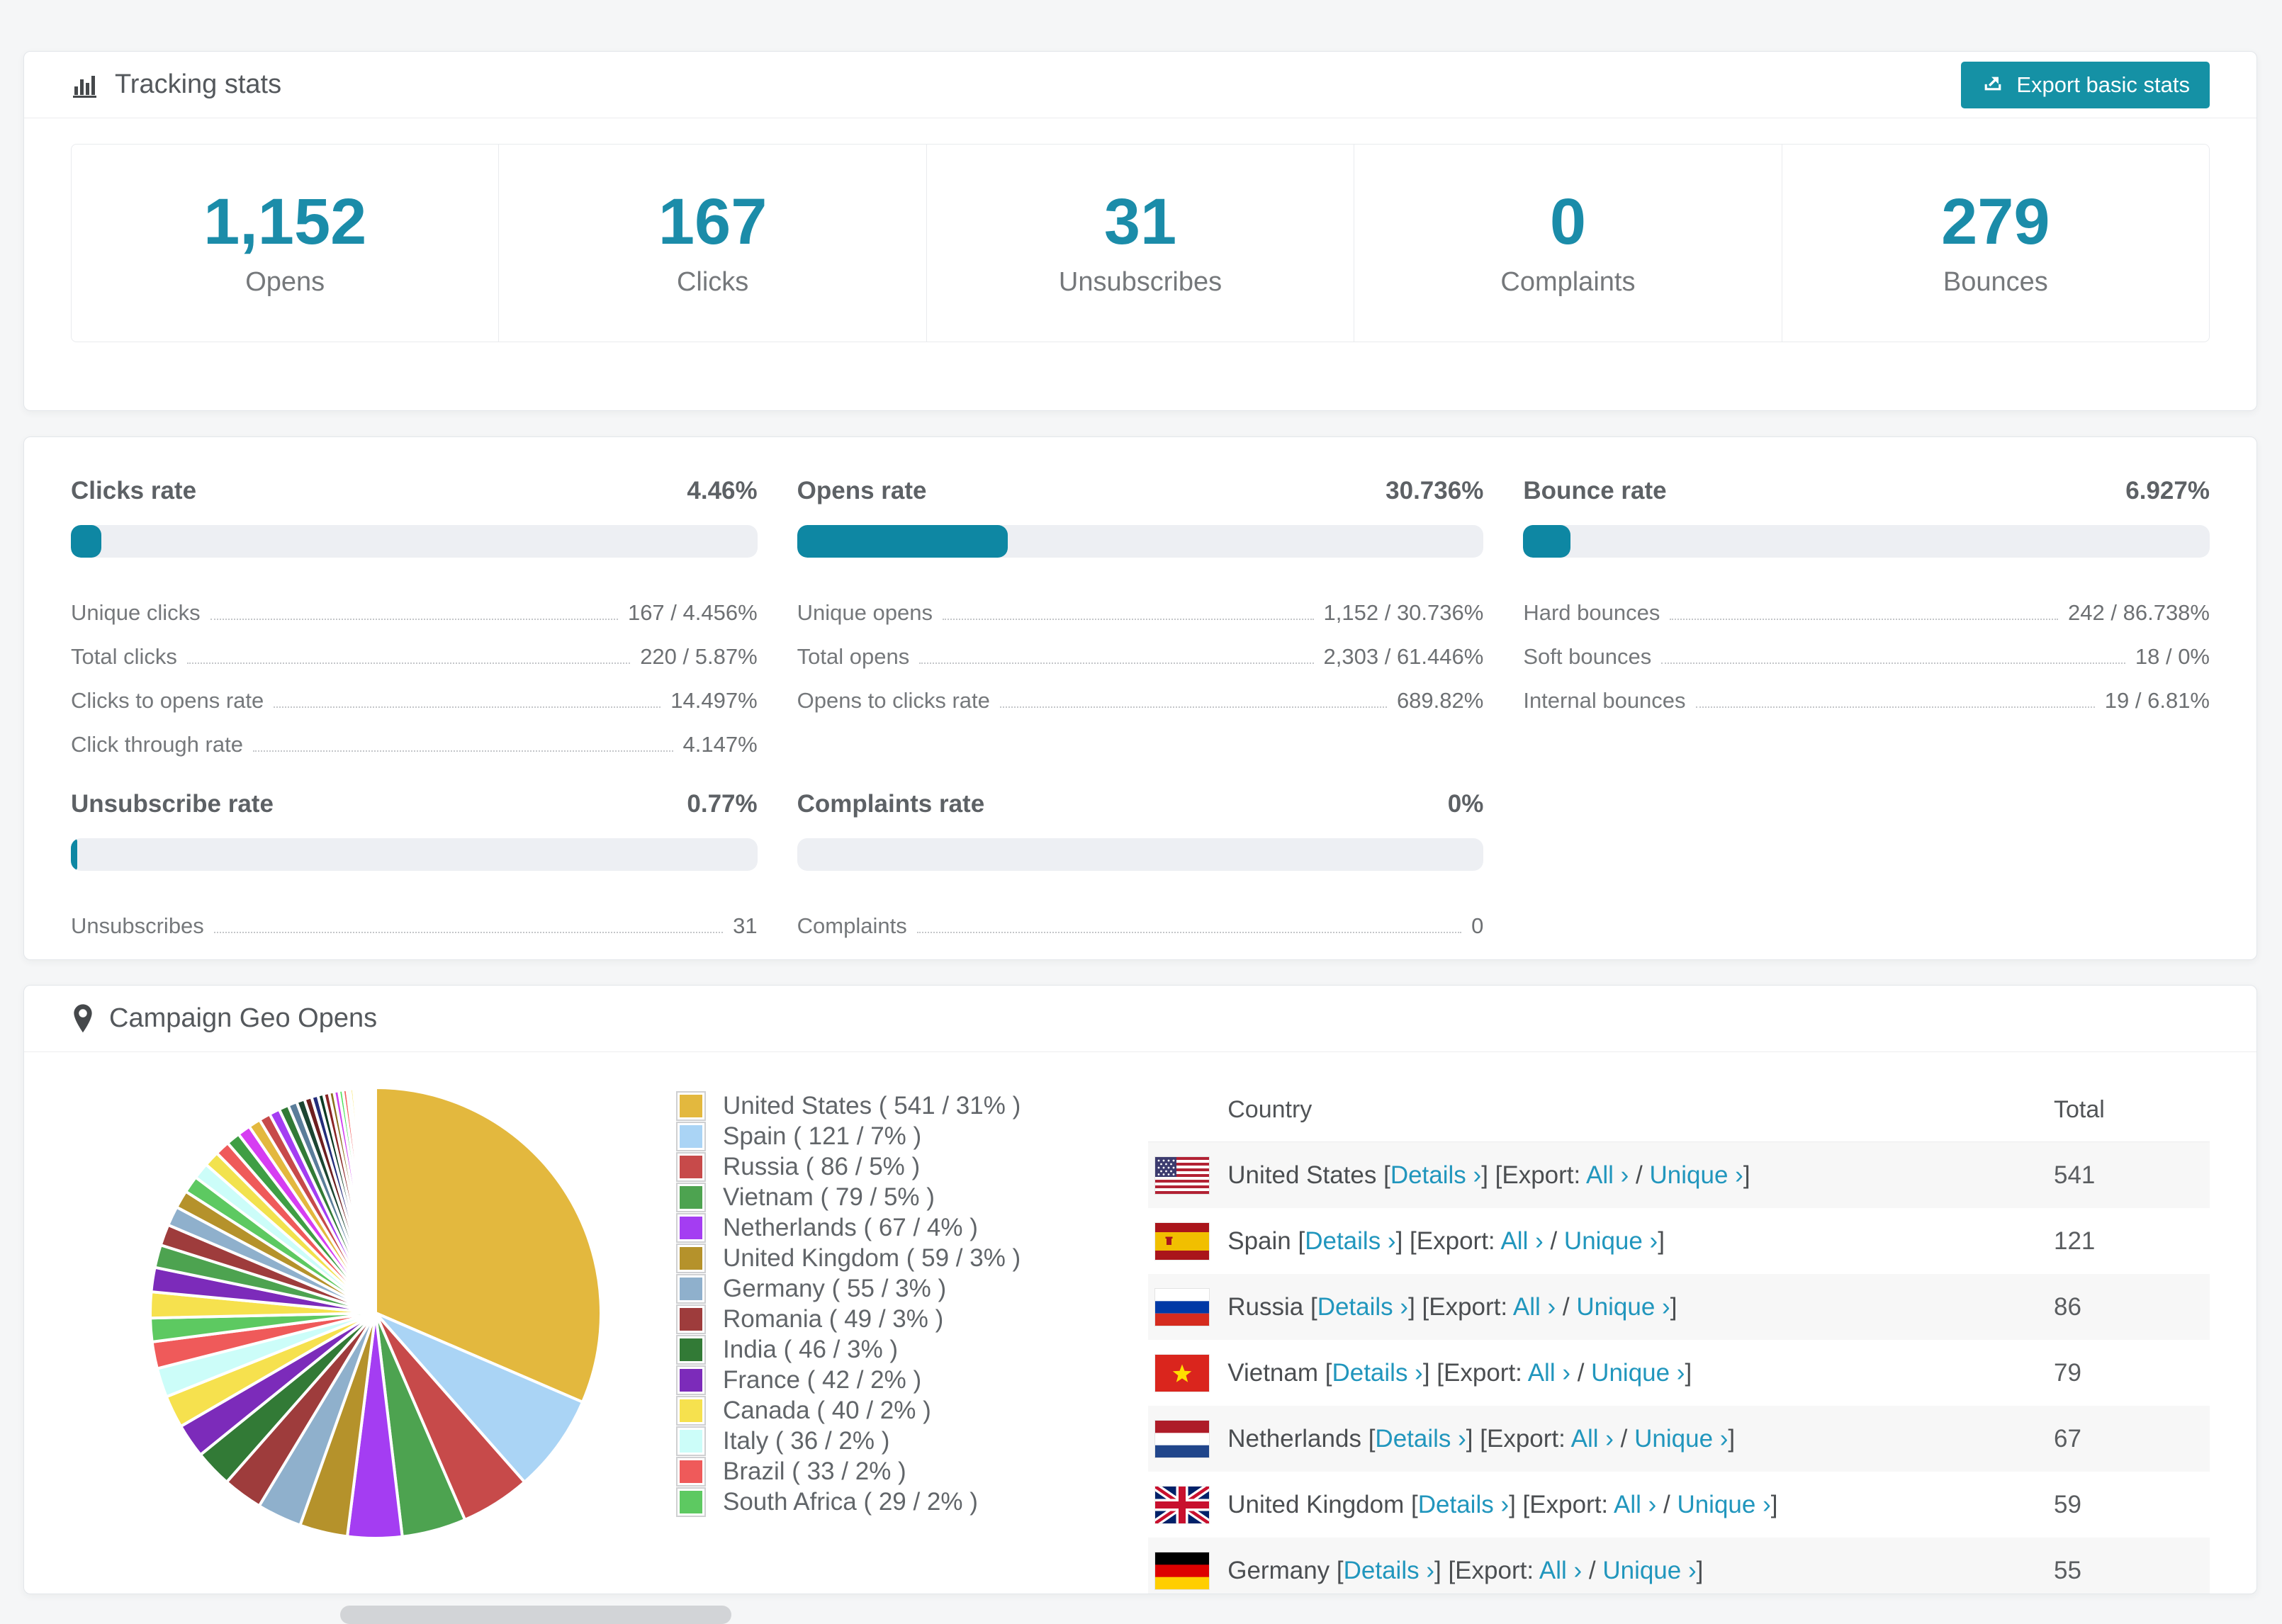 The image size is (2282, 1624). I want to click on legend-item-vietnam: Vietnam ( 79 / 5% ), so click(849, 1197).